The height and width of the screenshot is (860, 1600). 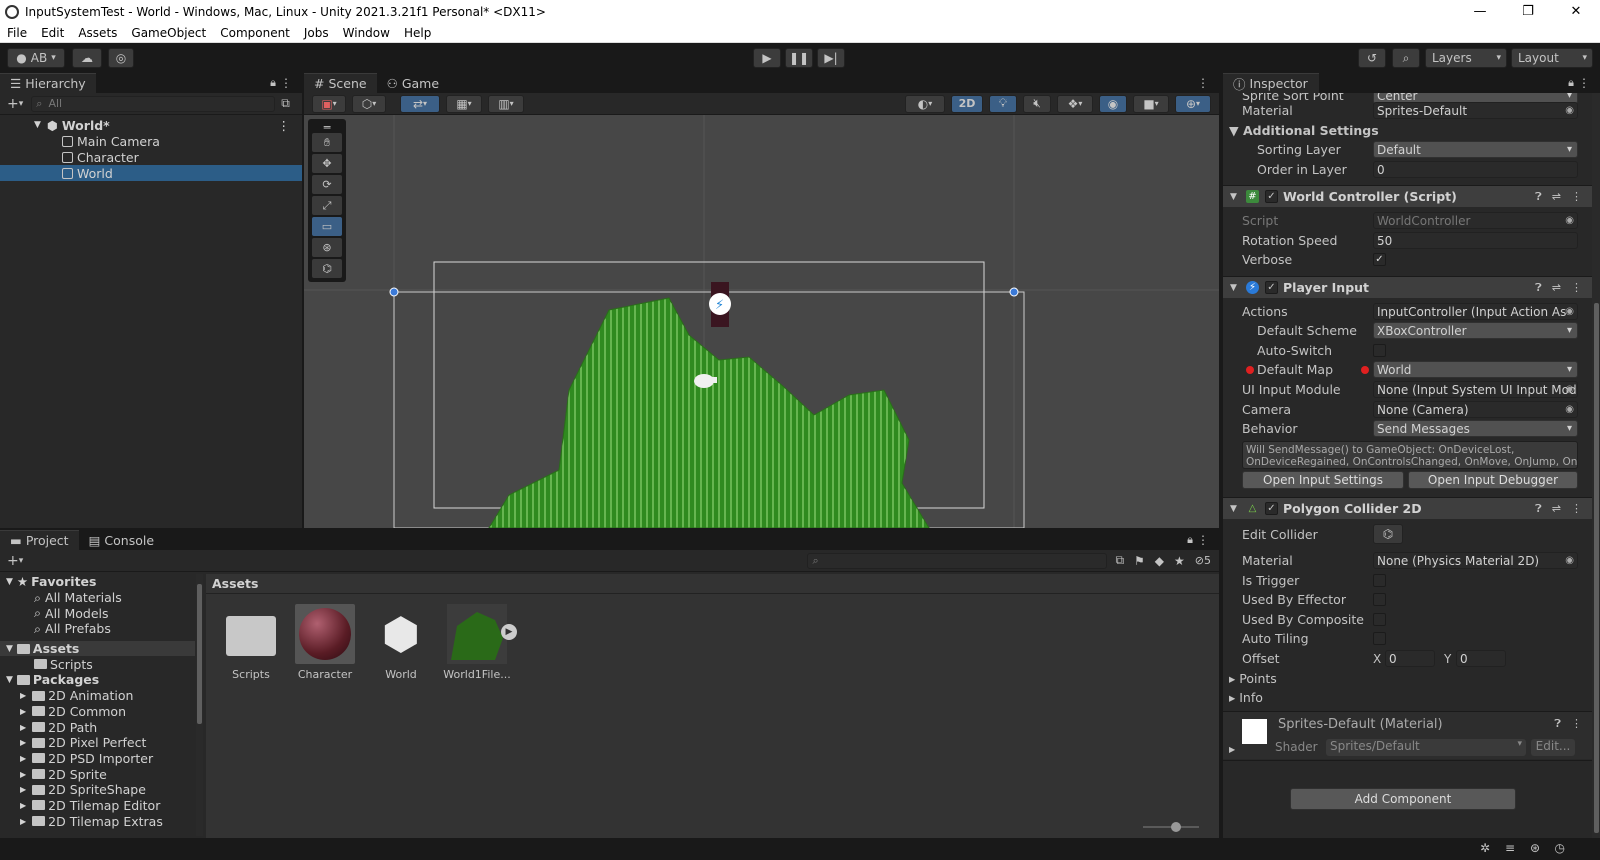 What do you see at coordinates (1232, 749) in the screenshot?
I see `collapse-arrow-icon: ▶` at bounding box center [1232, 749].